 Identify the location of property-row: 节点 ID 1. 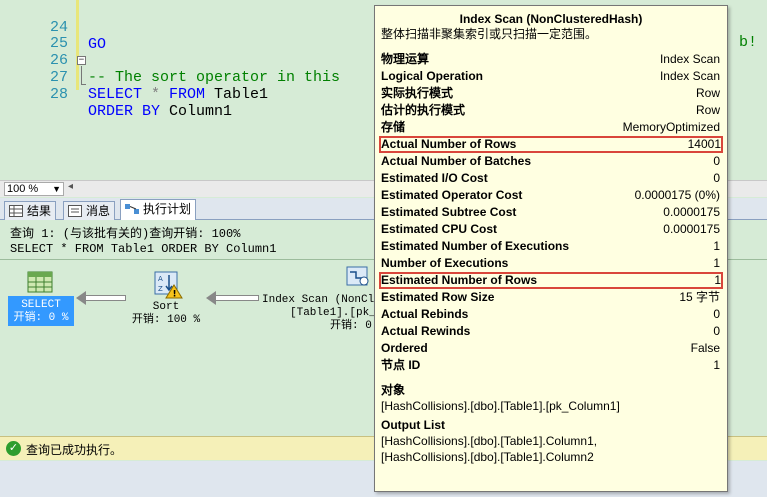
(551, 365).